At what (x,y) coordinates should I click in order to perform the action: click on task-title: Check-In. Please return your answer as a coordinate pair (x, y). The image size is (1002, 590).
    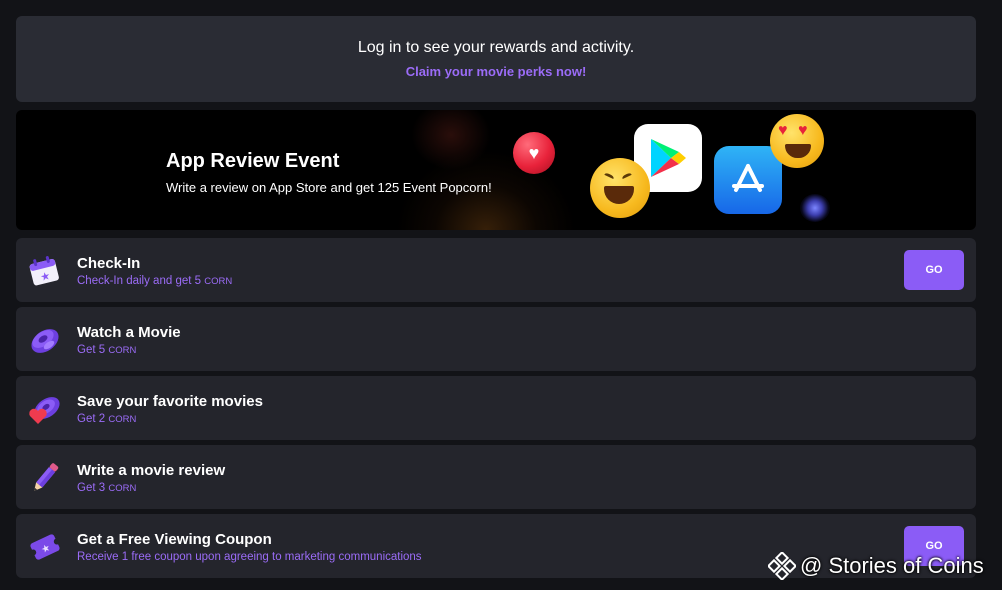
    Looking at the image, I should click on (109, 263).